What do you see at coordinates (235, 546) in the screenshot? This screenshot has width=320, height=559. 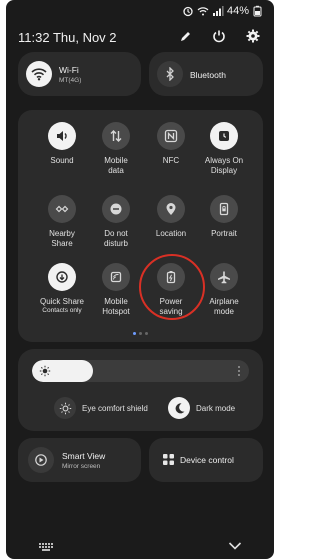 I see `chevron-down-icon` at bounding box center [235, 546].